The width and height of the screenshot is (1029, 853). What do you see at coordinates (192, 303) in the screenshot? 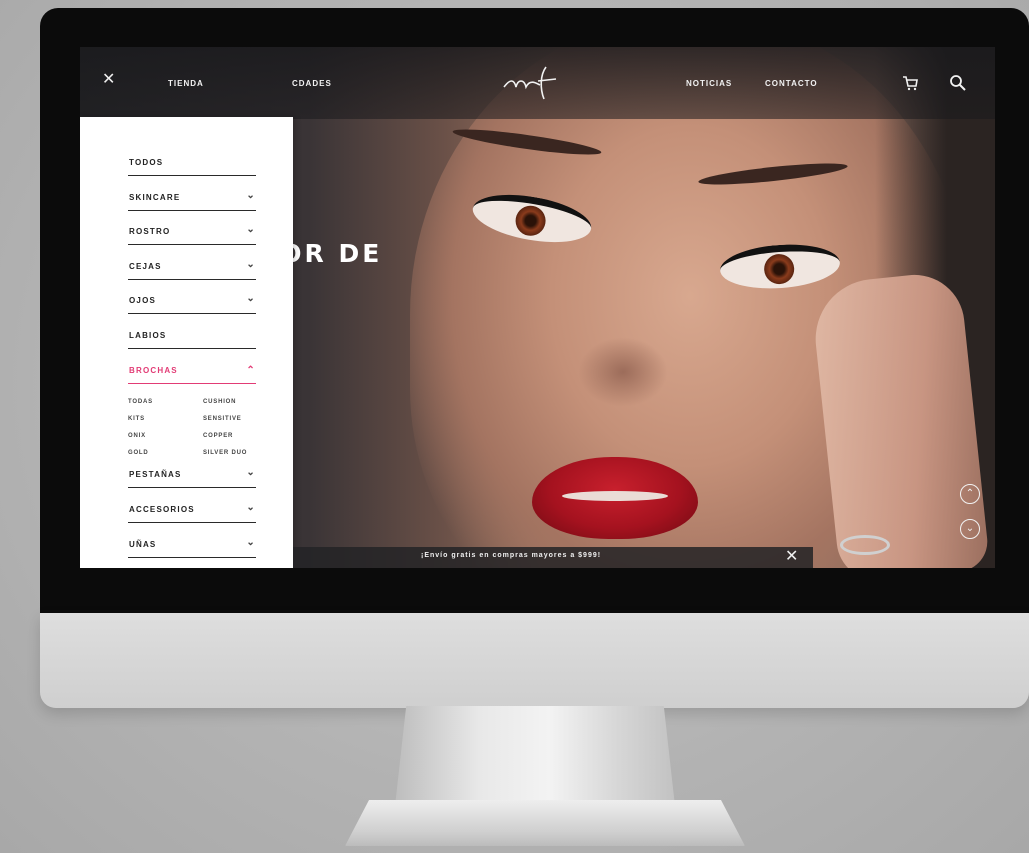
I see `menu-item-ojos: OJOS ⌄` at bounding box center [192, 303].